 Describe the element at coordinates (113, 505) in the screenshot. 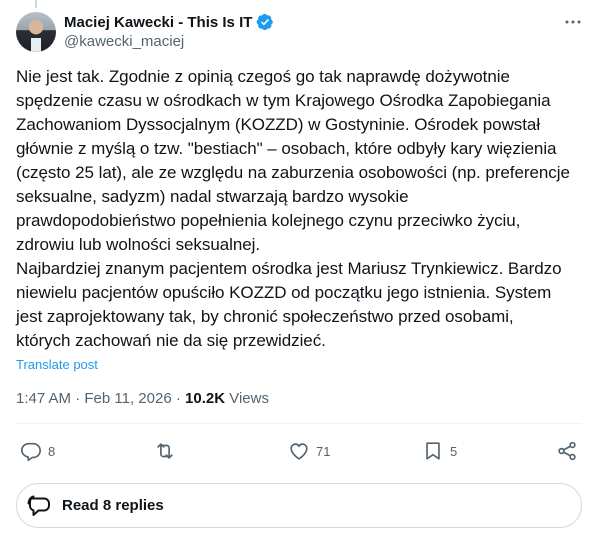

I see `read-replies-label: Read 8 replies` at that location.